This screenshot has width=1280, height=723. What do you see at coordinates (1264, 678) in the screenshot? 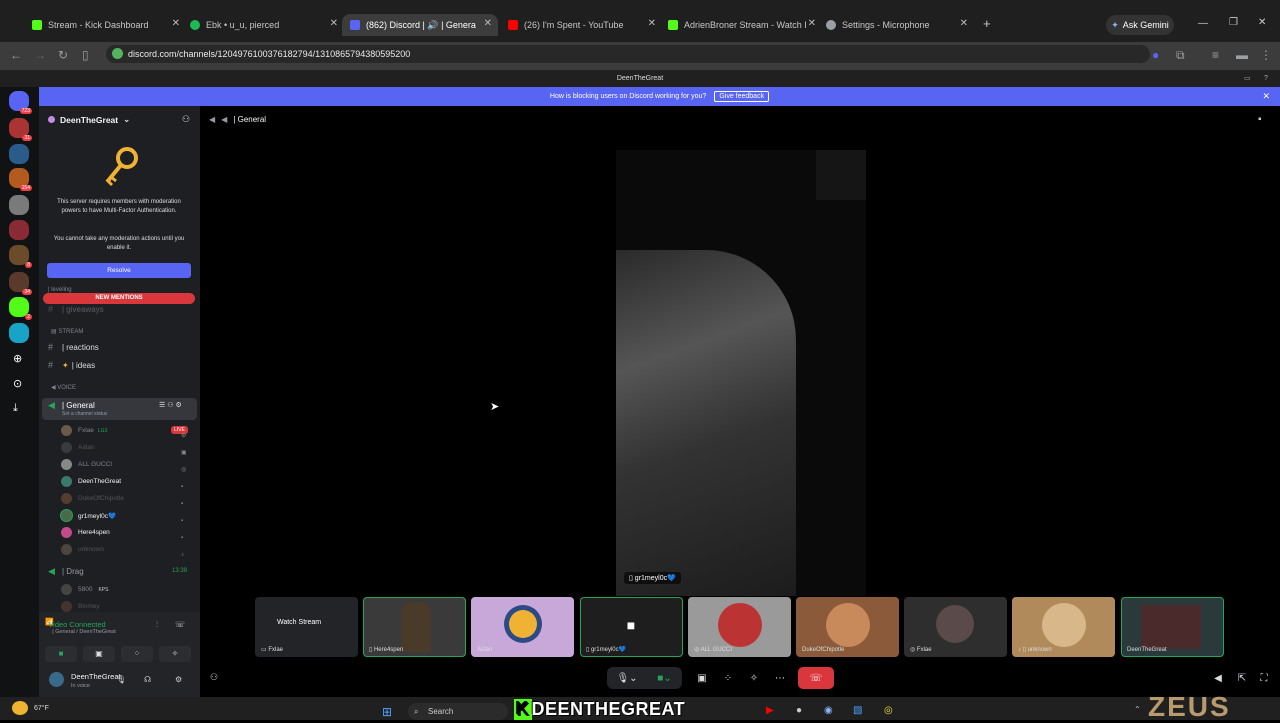
I see `fullscreen-icon: ⛶` at bounding box center [1264, 678].